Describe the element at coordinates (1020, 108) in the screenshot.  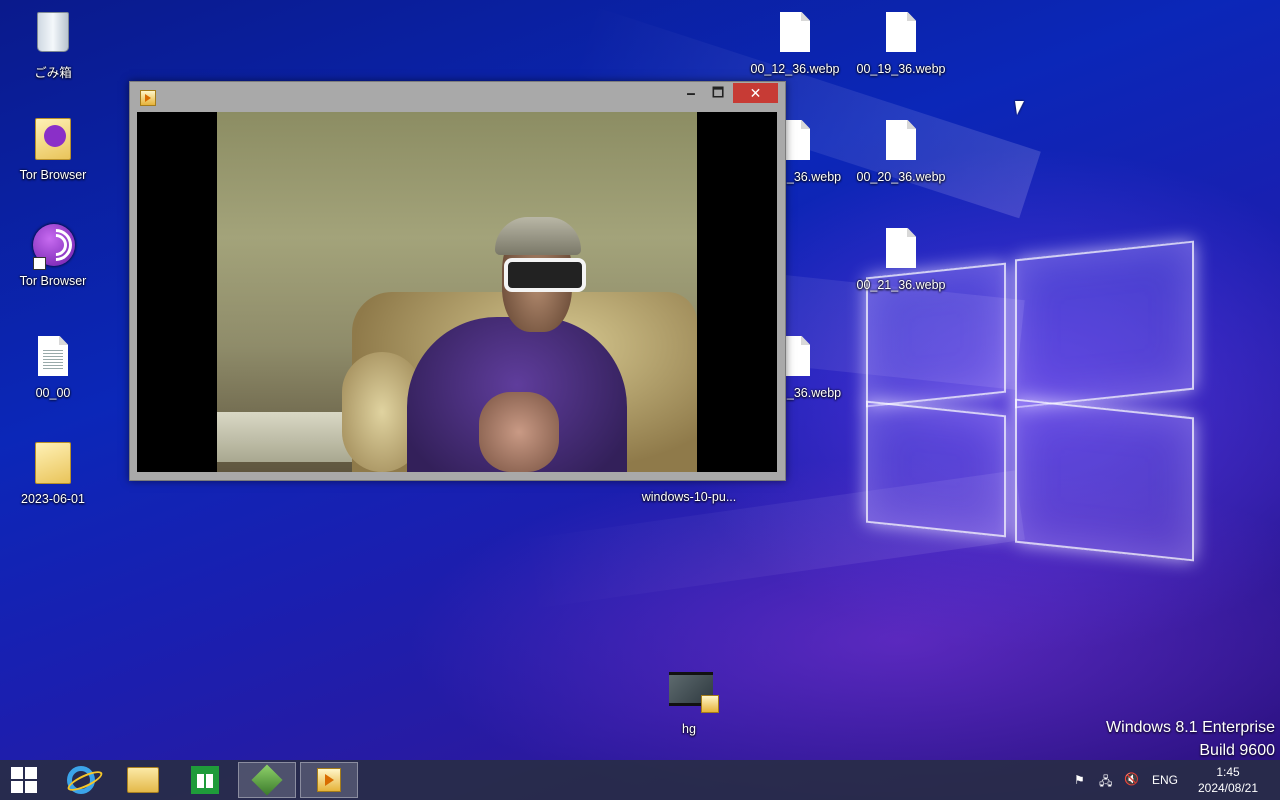
I see `mouse-cursor-icon` at that location.